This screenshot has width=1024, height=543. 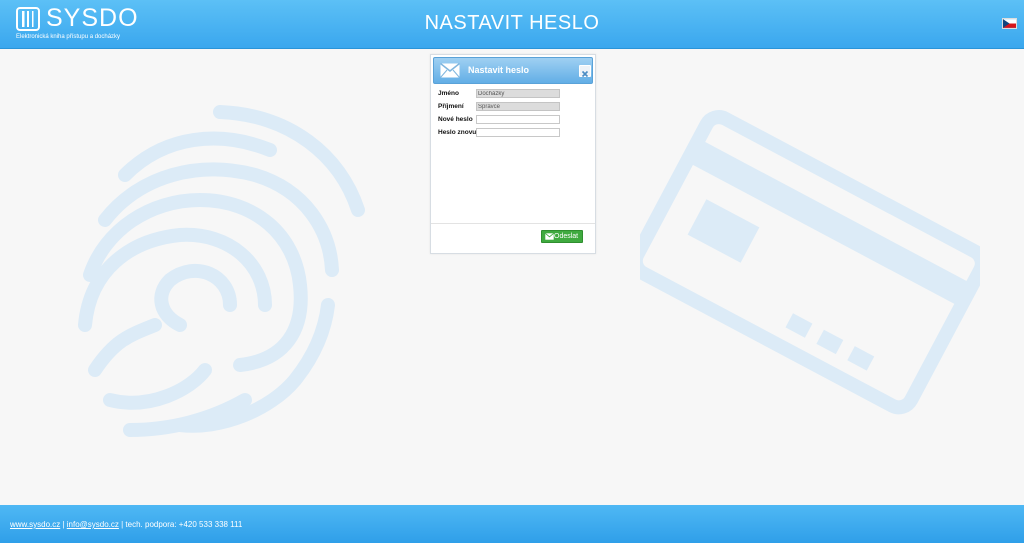 I want to click on submit-button: Odeslat, so click(x=562, y=236).